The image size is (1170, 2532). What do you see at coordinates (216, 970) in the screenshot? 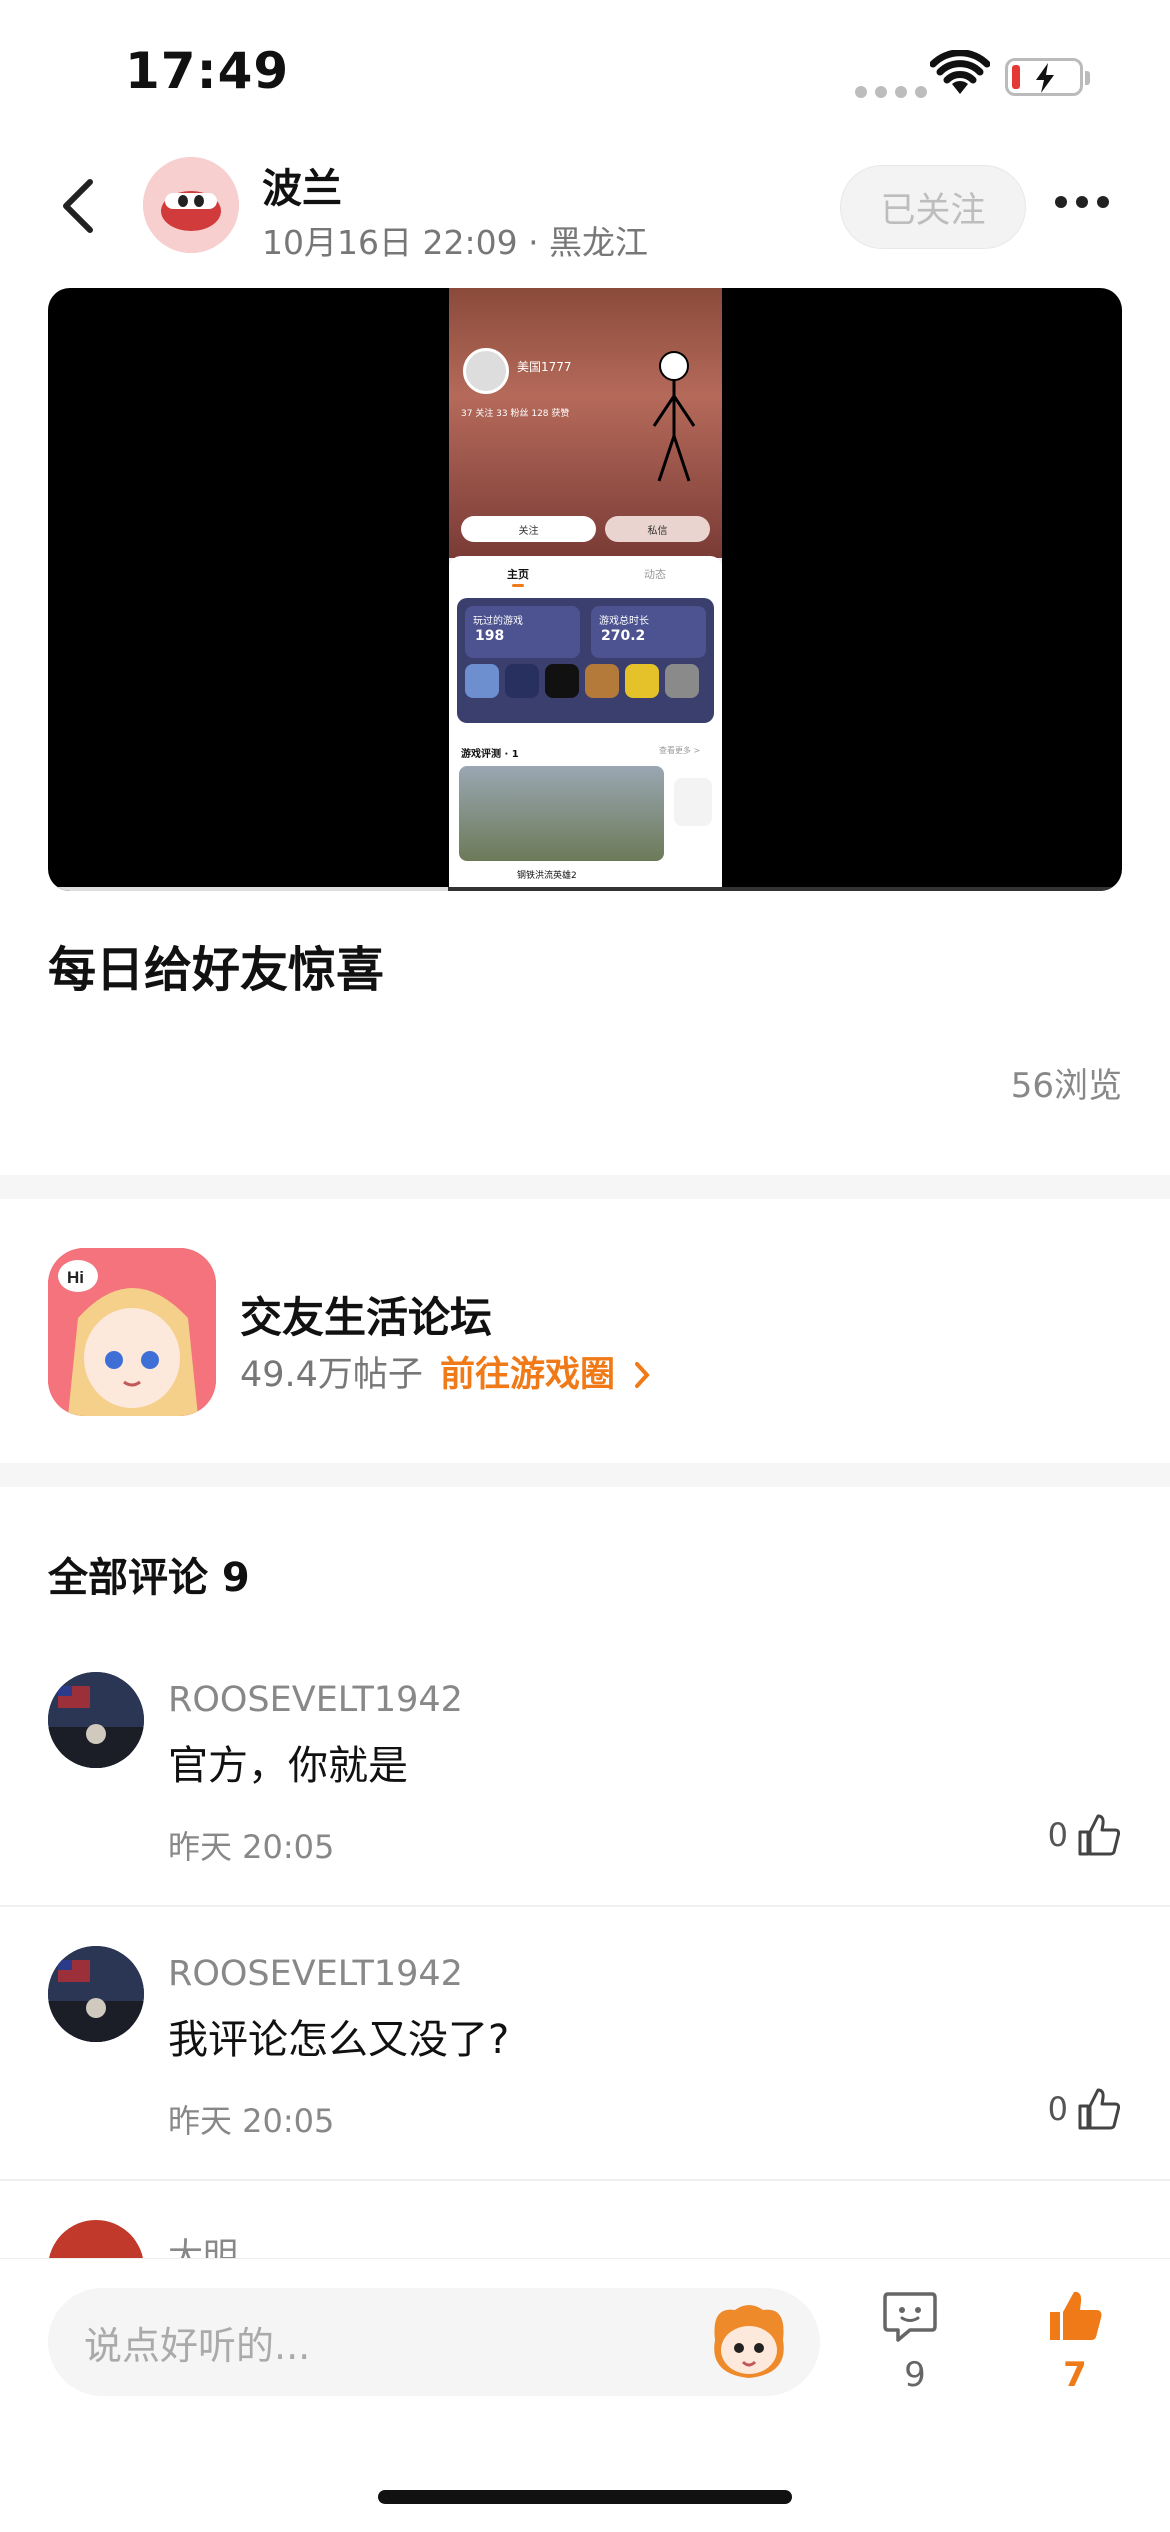
I see `post-title: 每日给好友惊喜` at bounding box center [216, 970].